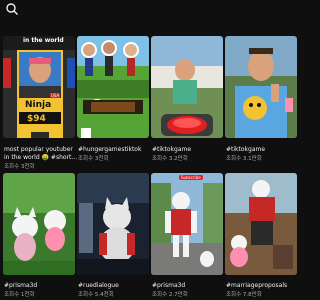 Image resolution: width=320 pixels, height=300 pixels. What do you see at coordinates (170, 295) in the screenshot?
I see `view-count: 조회수 2.7만회` at bounding box center [170, 295].